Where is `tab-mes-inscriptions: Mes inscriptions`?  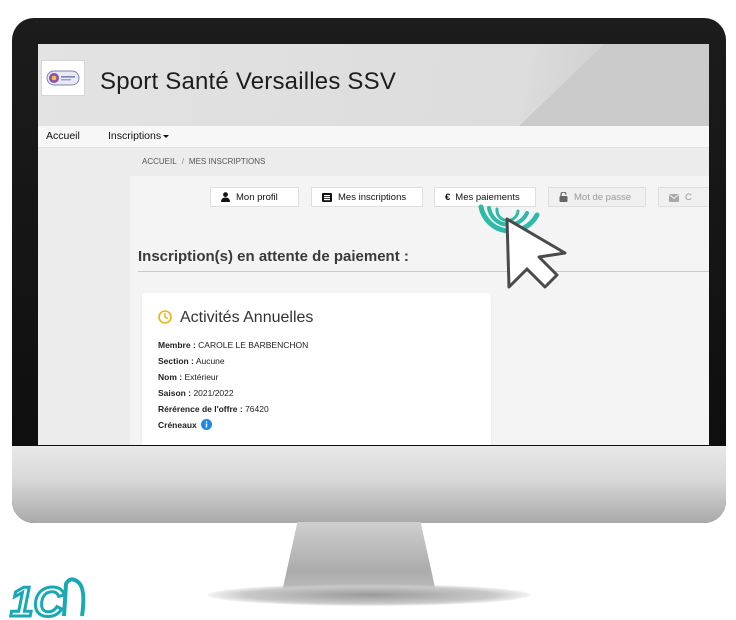 tab-mes-inscriptions: Mes inscriptions is located at coordinates (367, 197).